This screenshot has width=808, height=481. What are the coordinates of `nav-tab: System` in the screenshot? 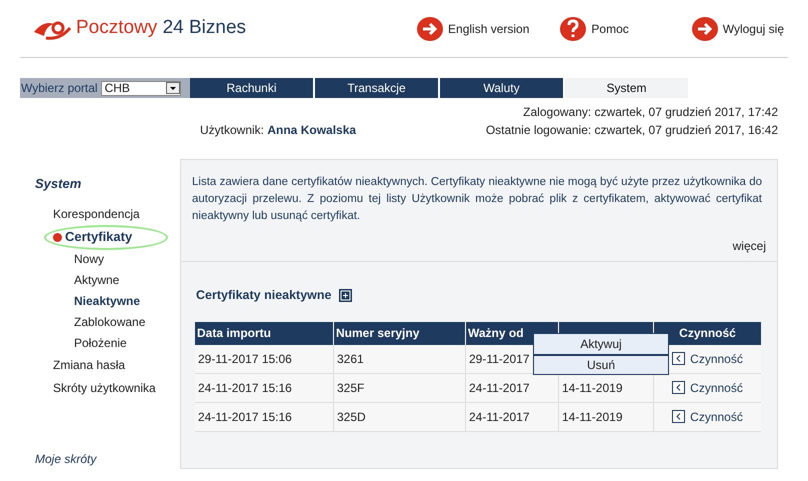 It's located at (627, 88).